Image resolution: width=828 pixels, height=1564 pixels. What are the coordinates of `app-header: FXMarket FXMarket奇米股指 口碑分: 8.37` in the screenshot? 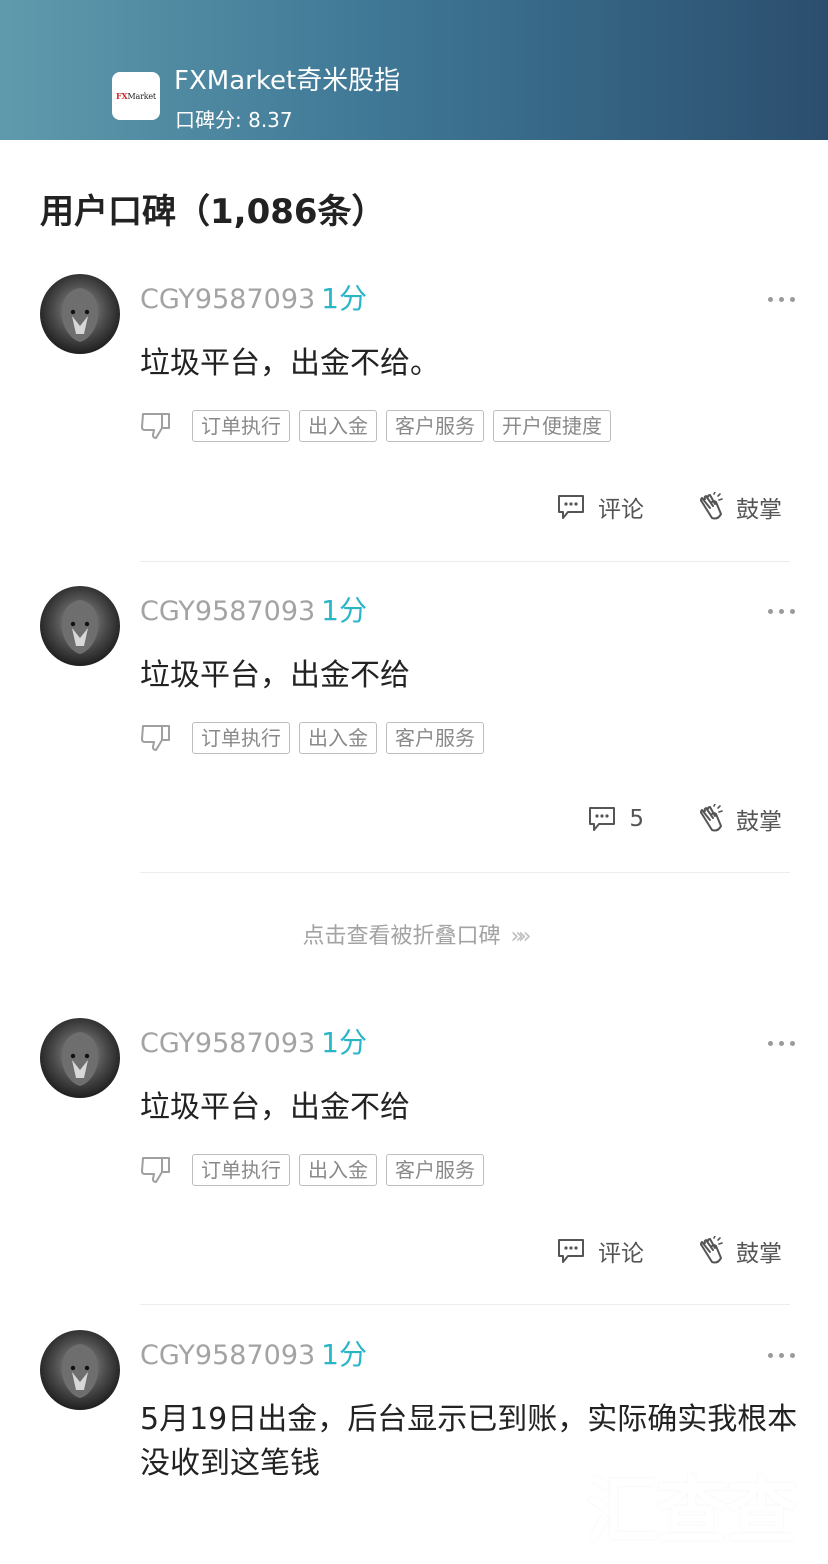 It's located at (414, 70).